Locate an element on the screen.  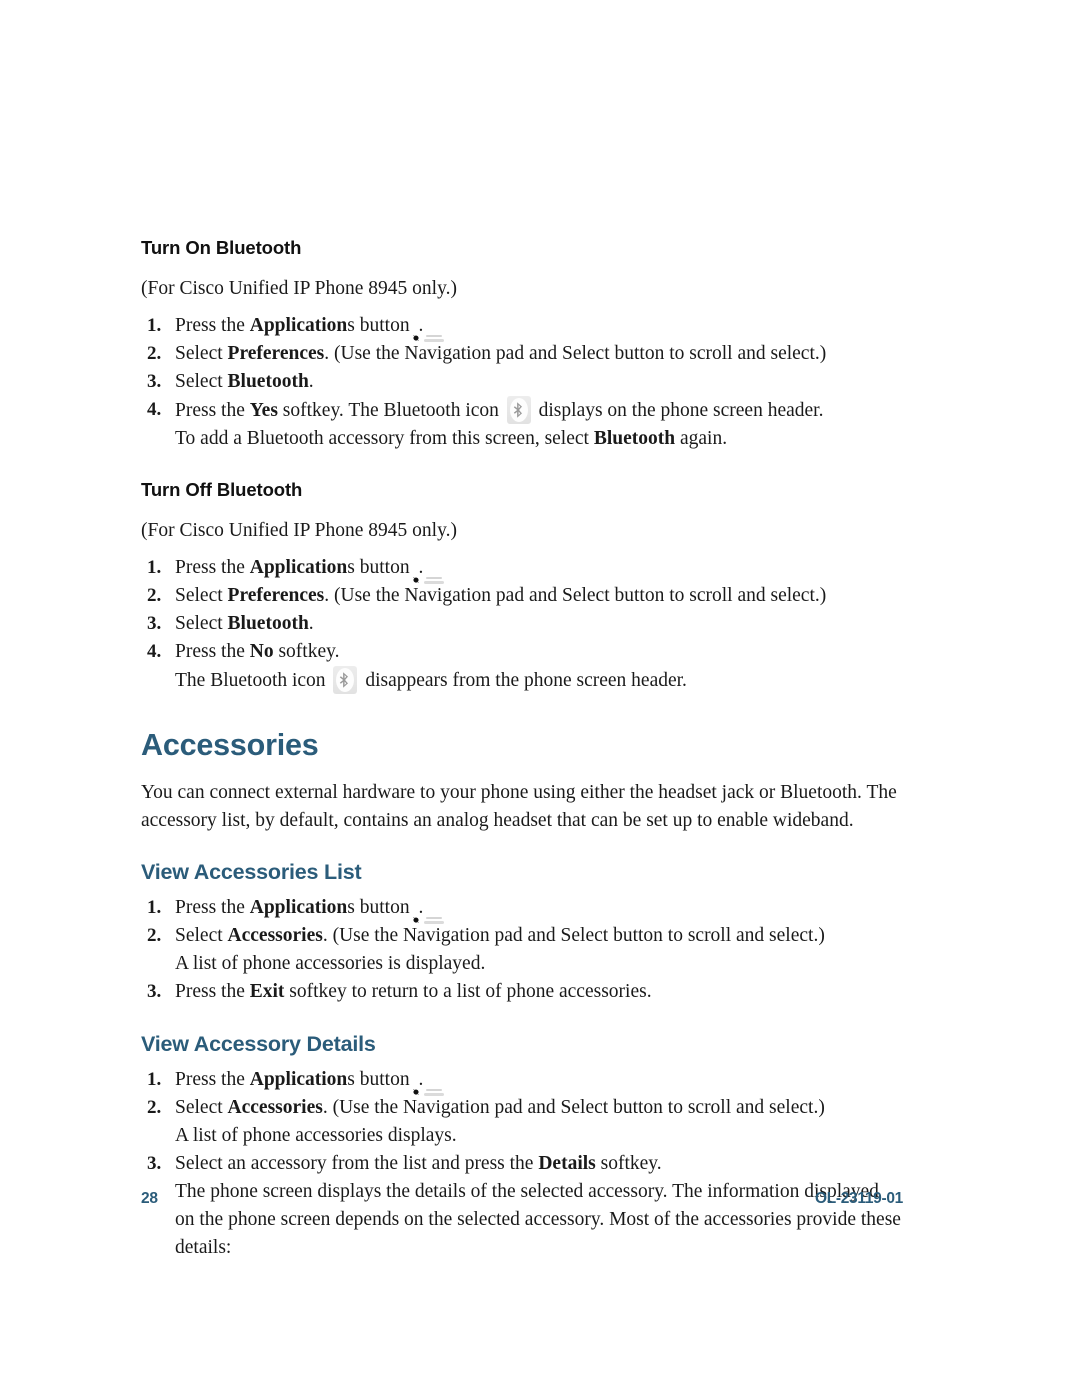
heading-accessories: Accessories is located at coordinates (230, 744).